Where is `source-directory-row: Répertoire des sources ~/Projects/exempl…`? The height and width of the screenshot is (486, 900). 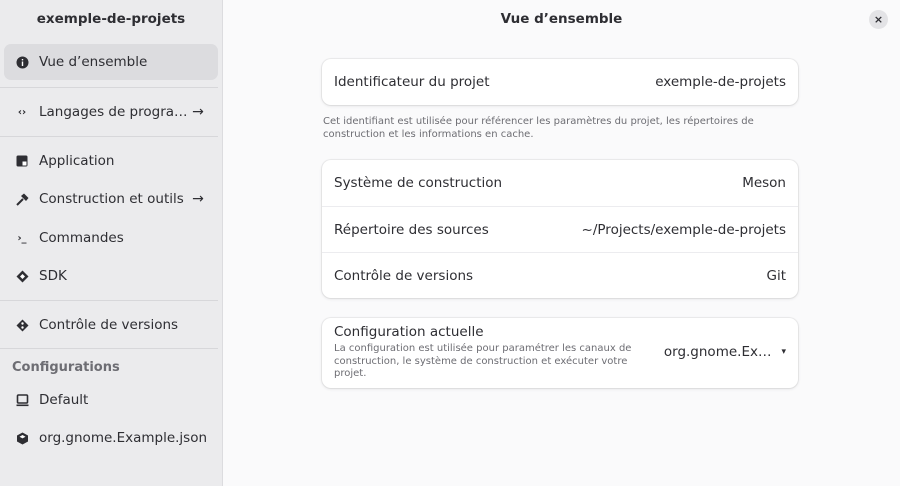 source-directory-row: Répertoire des sources ~/Projects/exempl… is located at coordinates (560, 229).